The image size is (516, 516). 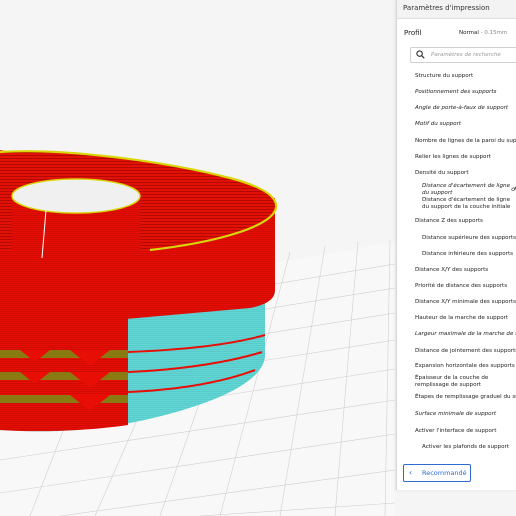 What do you see at coordinates (465, 351) in the screenshot?
I see `setting-row: Distance de jointement des supports` at bounding box center [465, 351].